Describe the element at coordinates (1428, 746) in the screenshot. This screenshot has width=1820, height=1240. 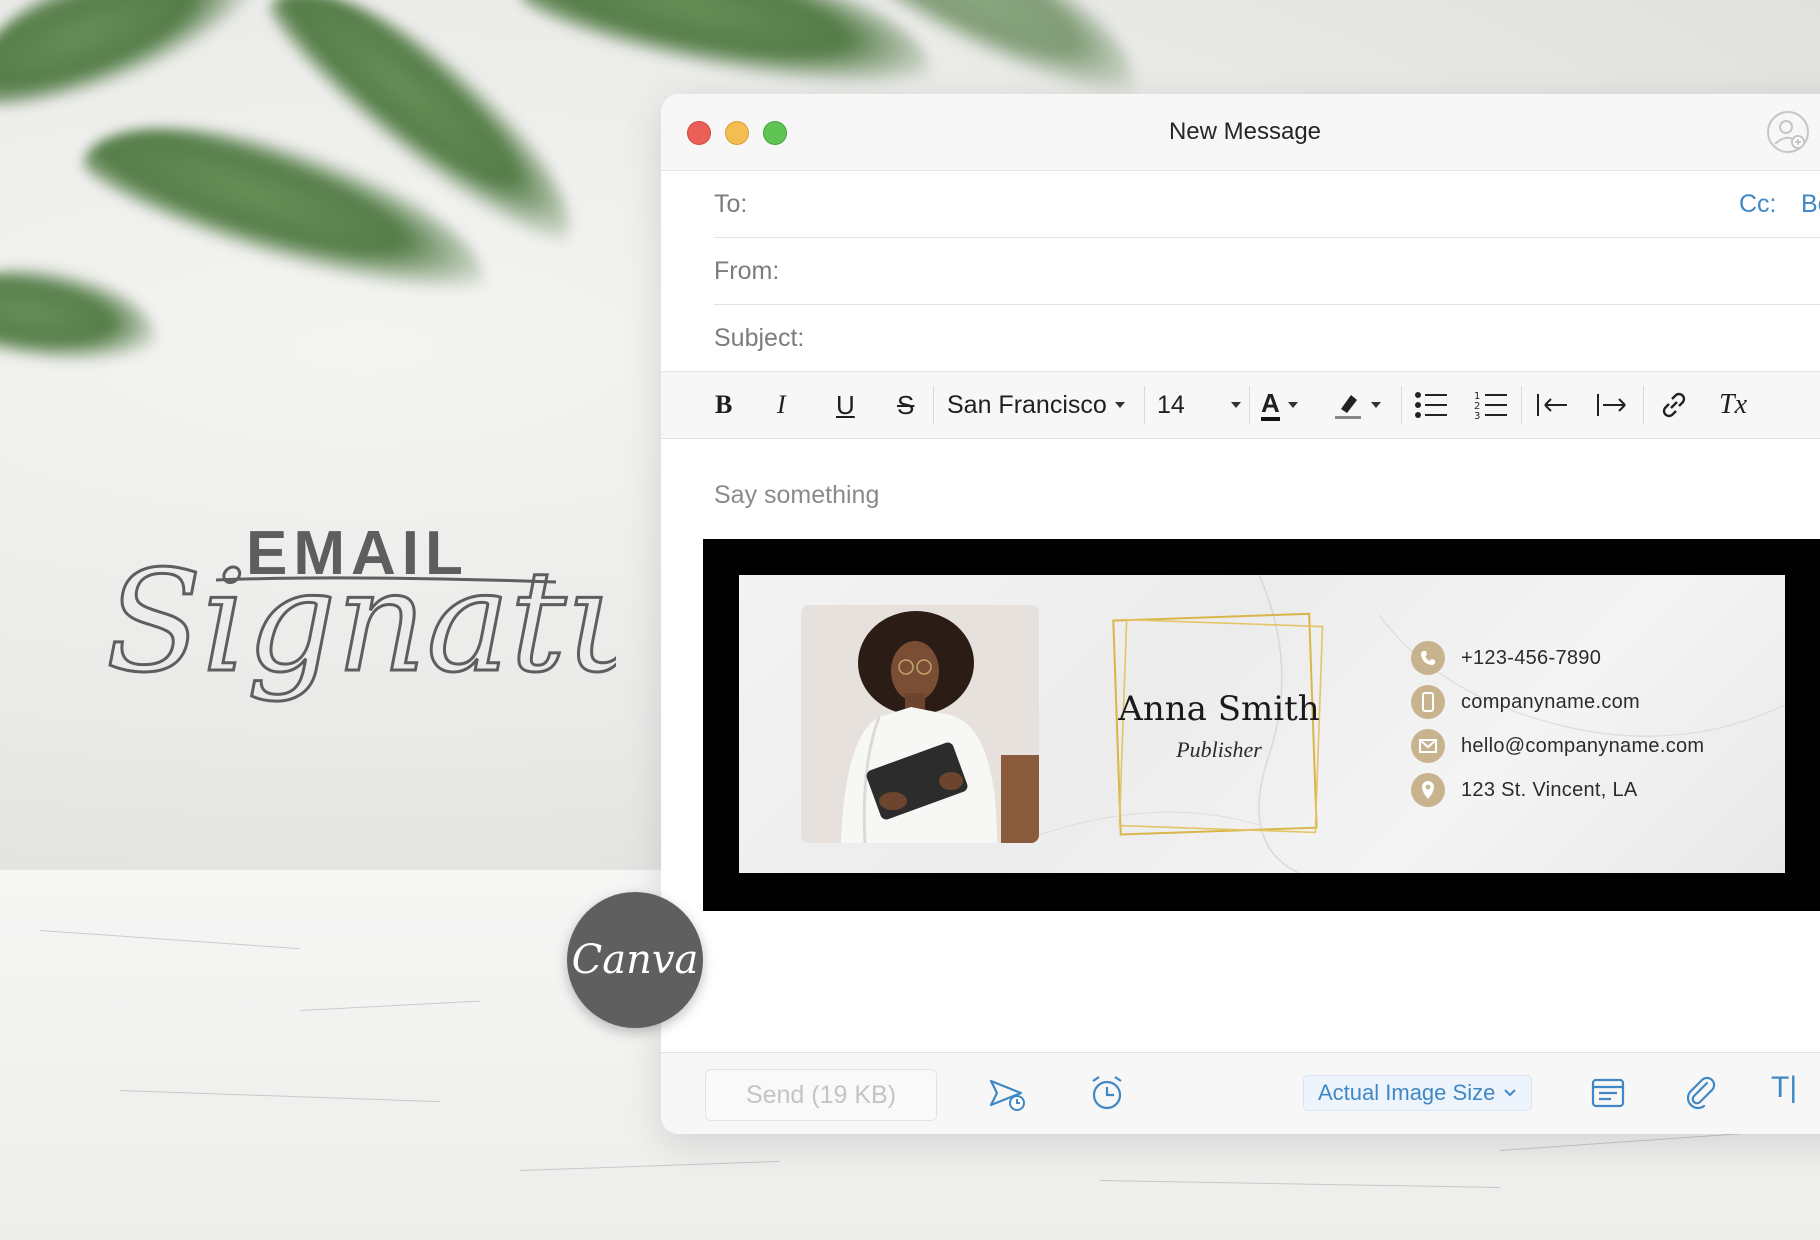
I see `mail-icon` at that location.